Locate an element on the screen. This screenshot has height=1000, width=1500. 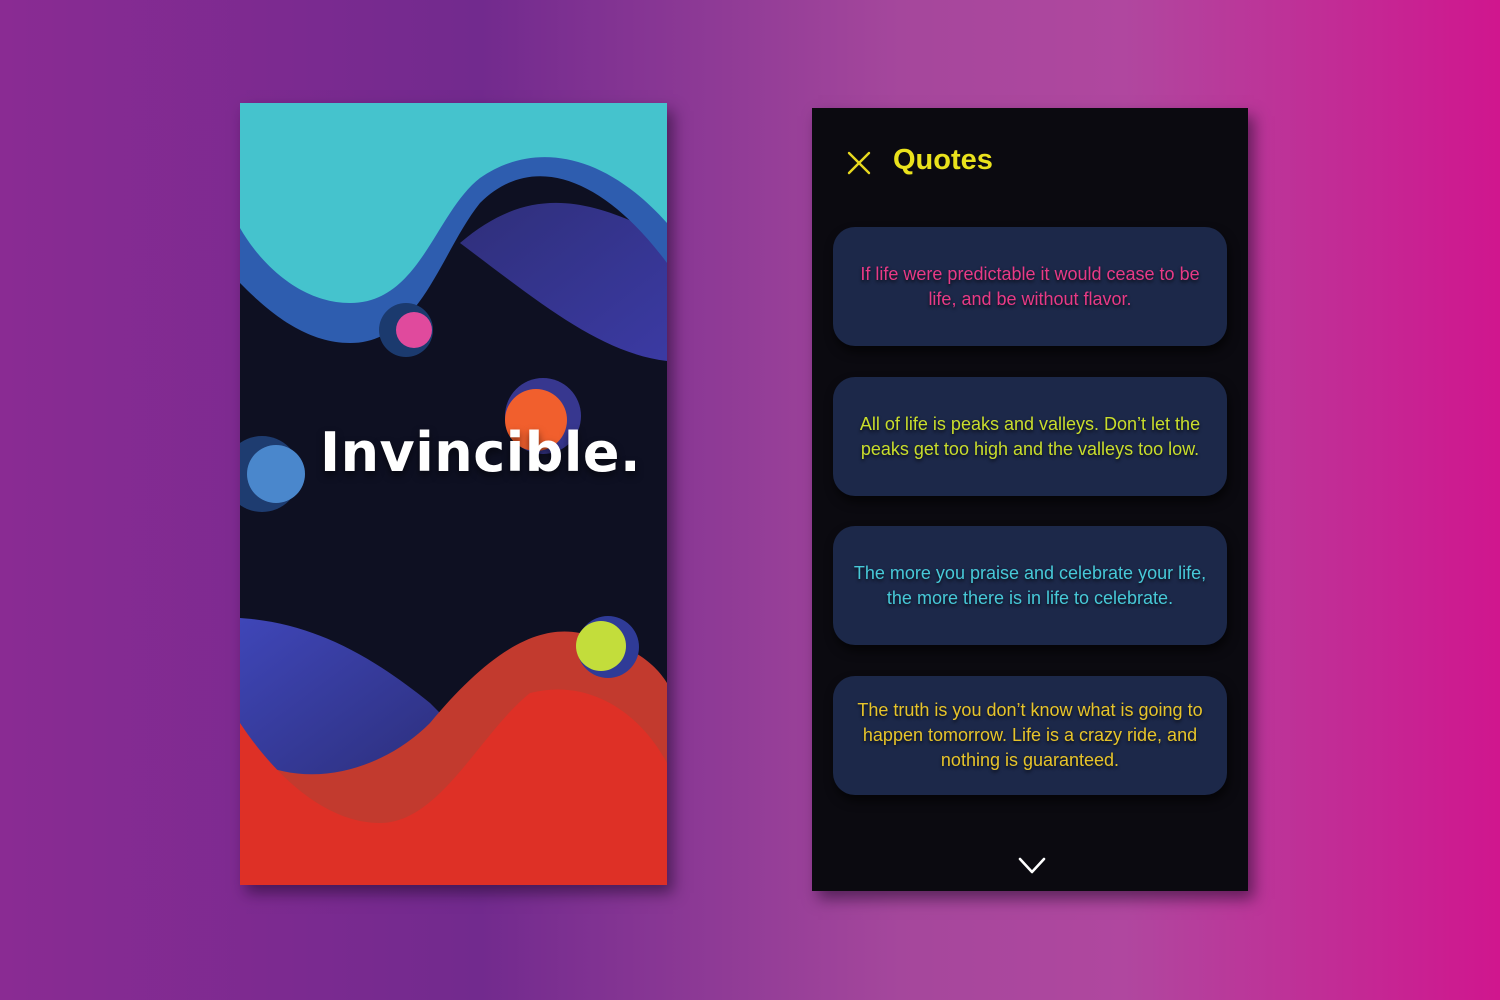
close-icon is located at coordinates (859, 163).